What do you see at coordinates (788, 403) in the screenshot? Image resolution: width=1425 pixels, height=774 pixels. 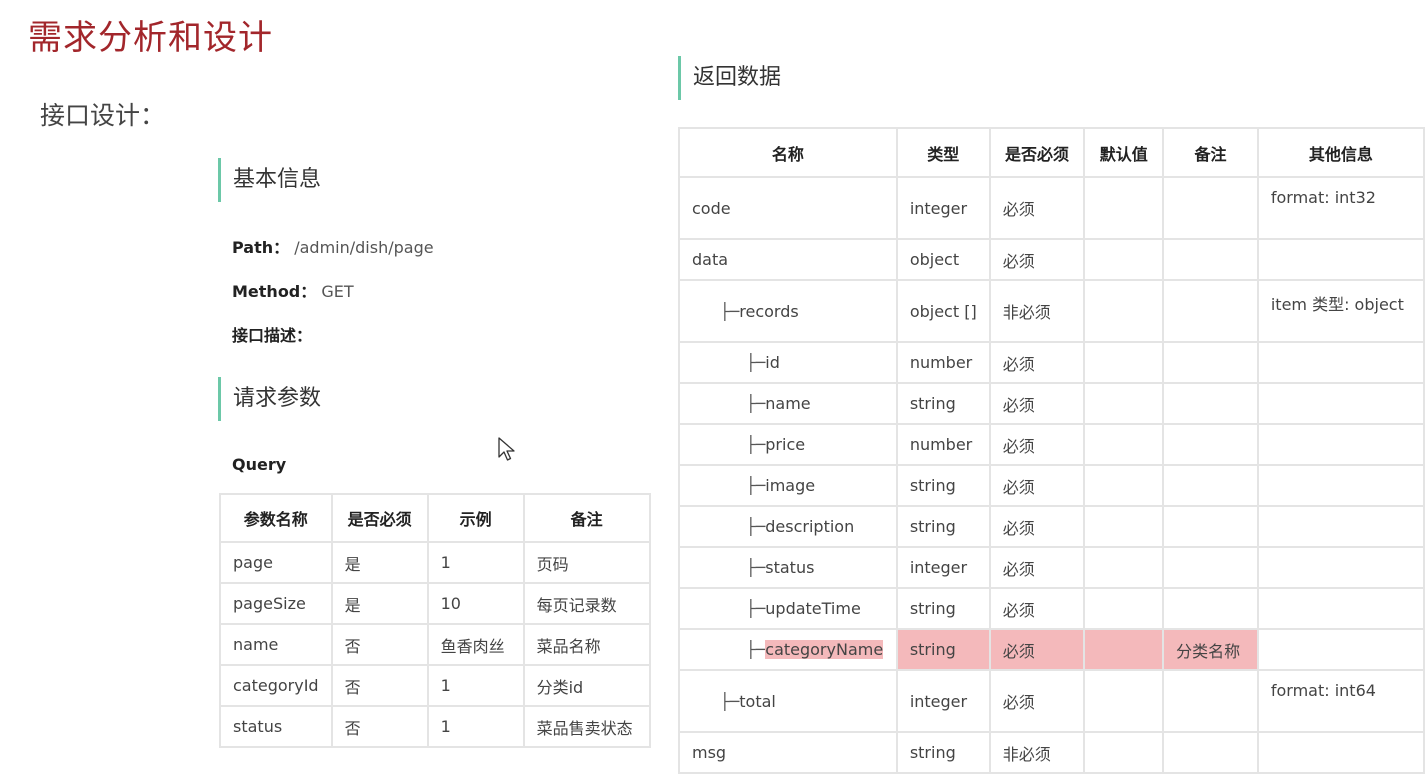 I see `field-name-cell: ├─name` at bounding box center [788, 403].